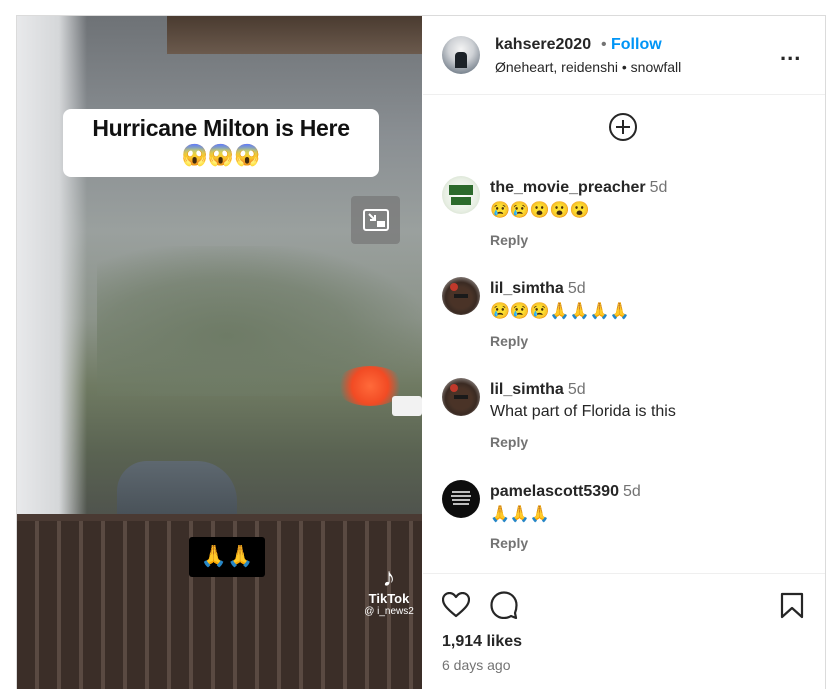  I want to click on comment-item: lil_simtha 5d 😢😢😢🙏🙏🙏🙏 Reply, so click(624, 317).